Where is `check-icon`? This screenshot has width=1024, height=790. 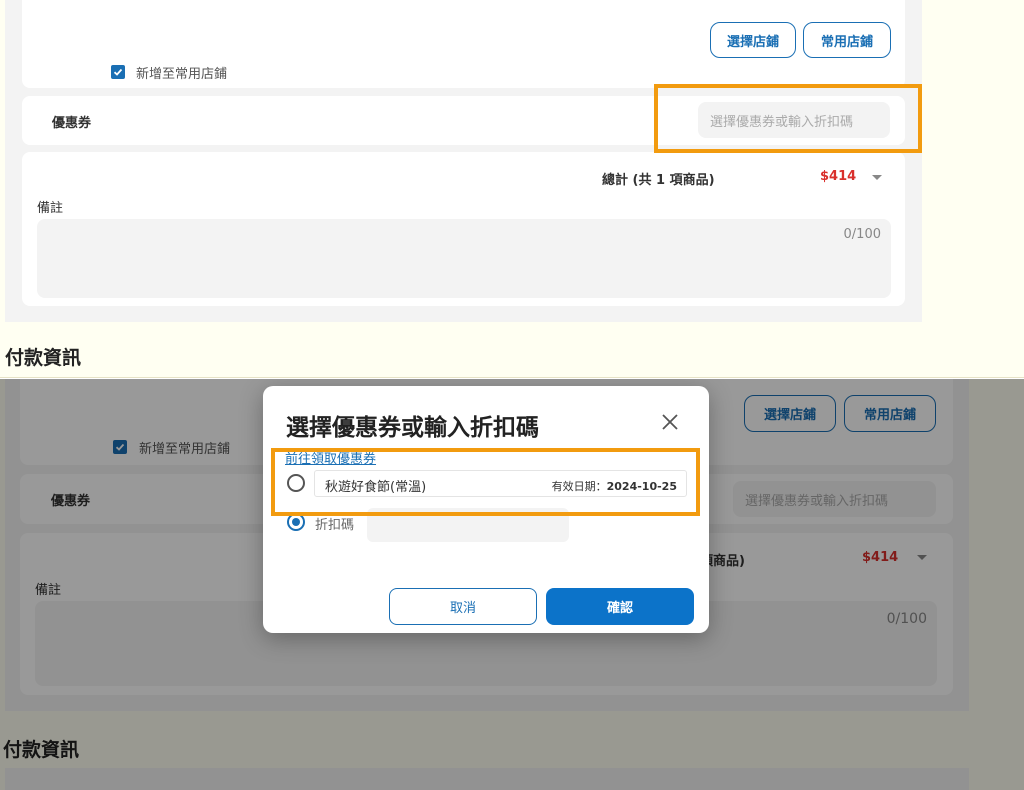 check-icon is located at coordinates (118, 72).